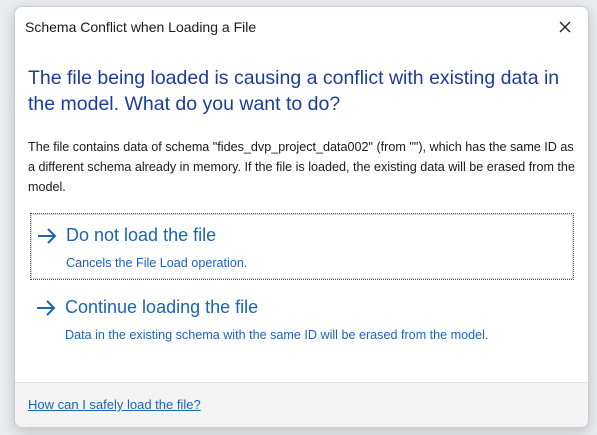  I want to click on close-icon, so click(565, 27).